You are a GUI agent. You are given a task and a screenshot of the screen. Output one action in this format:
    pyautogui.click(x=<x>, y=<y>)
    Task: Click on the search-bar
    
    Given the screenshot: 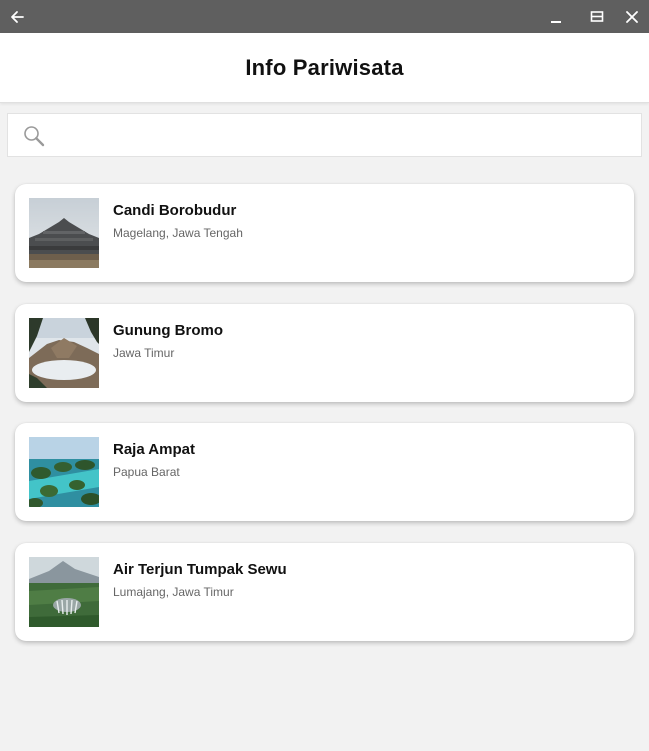 What is the action you would take?
    pyautogui.click(x=324, y=135)
    